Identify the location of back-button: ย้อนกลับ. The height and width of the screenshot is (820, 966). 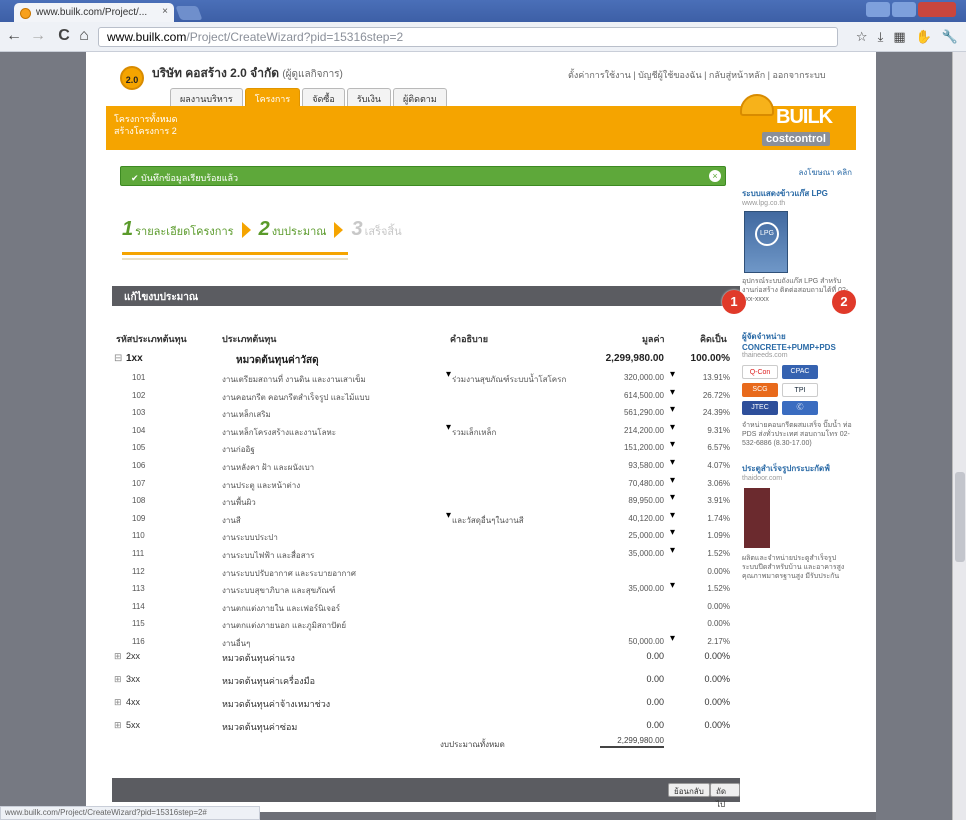
(689, 790).